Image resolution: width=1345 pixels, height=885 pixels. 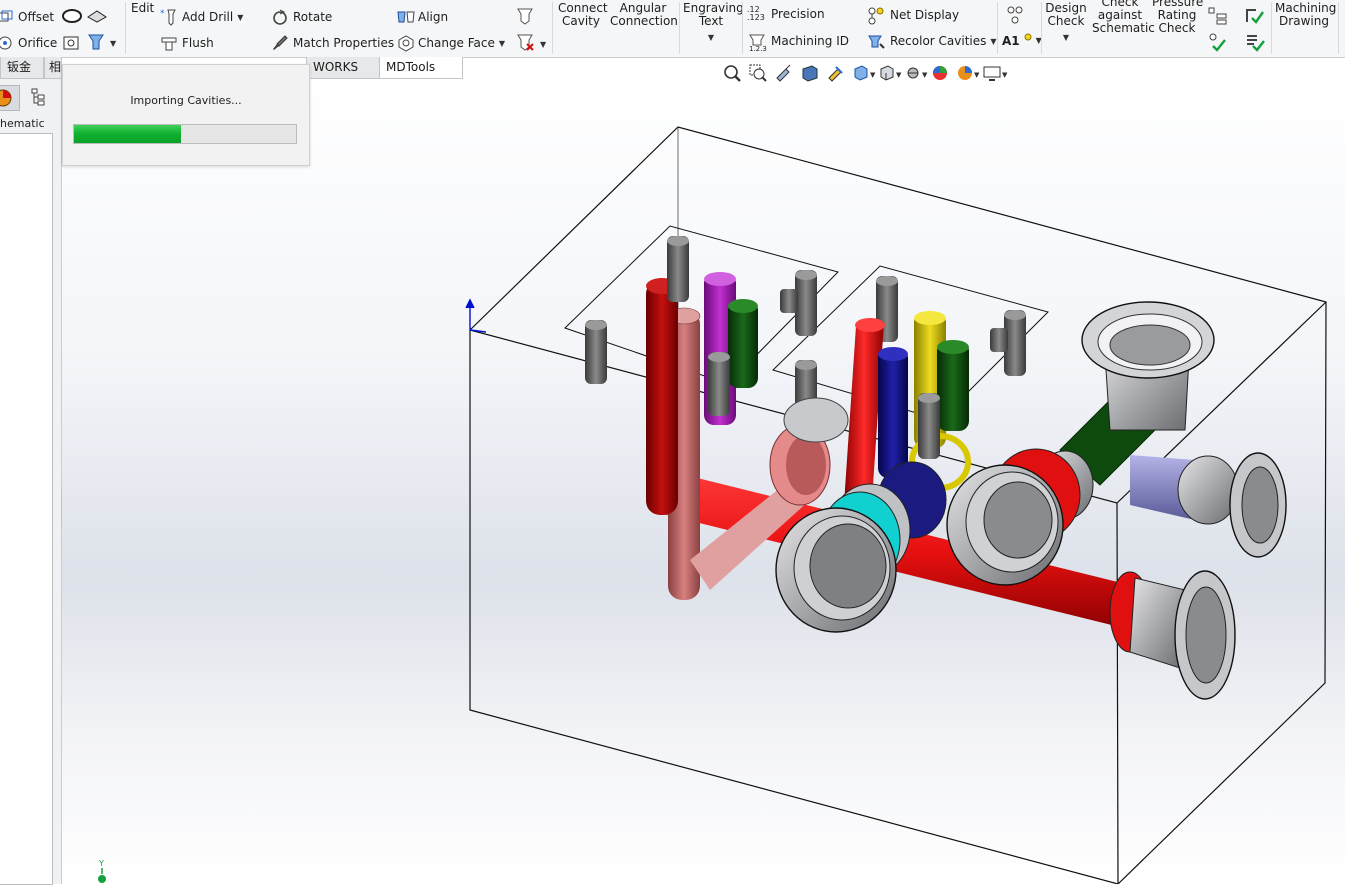 I want to click on machining-drawing-label-line2: Drawing, so click(x=1304, y=21).